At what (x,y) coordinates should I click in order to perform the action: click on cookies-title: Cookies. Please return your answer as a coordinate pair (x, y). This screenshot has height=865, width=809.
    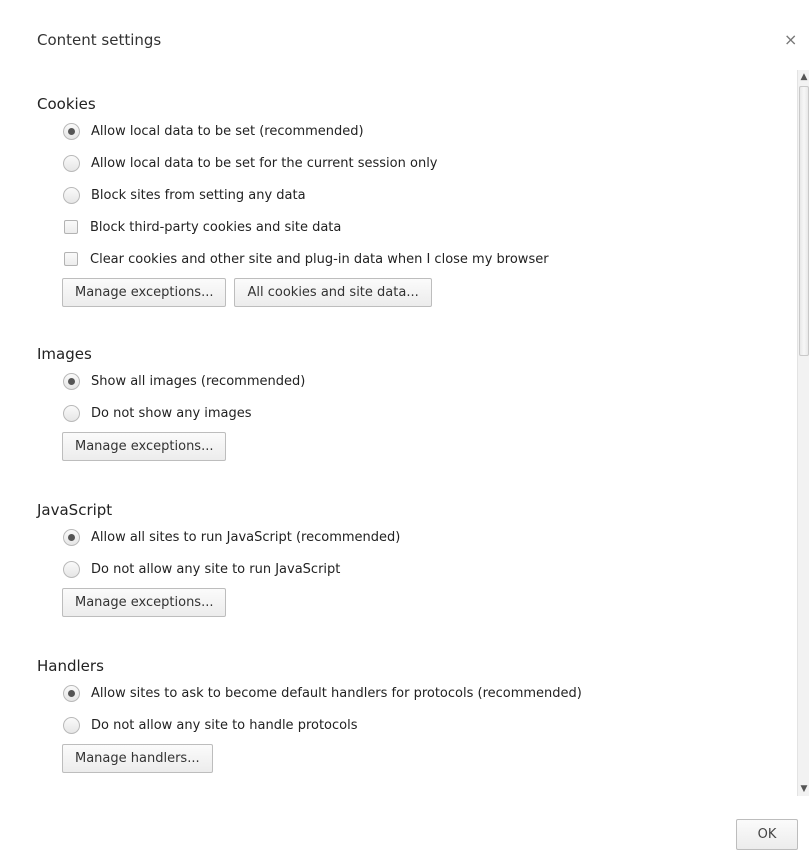
    Looking at the image, I should click on (66, 104).